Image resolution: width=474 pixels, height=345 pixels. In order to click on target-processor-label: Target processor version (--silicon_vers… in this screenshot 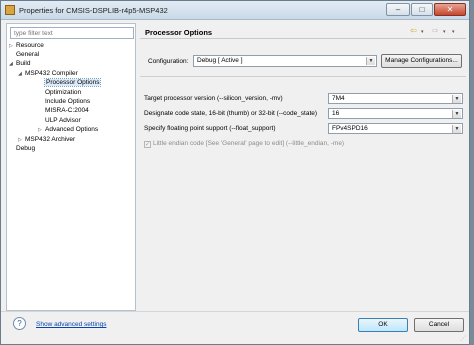, I will do `click(213, 98)`.